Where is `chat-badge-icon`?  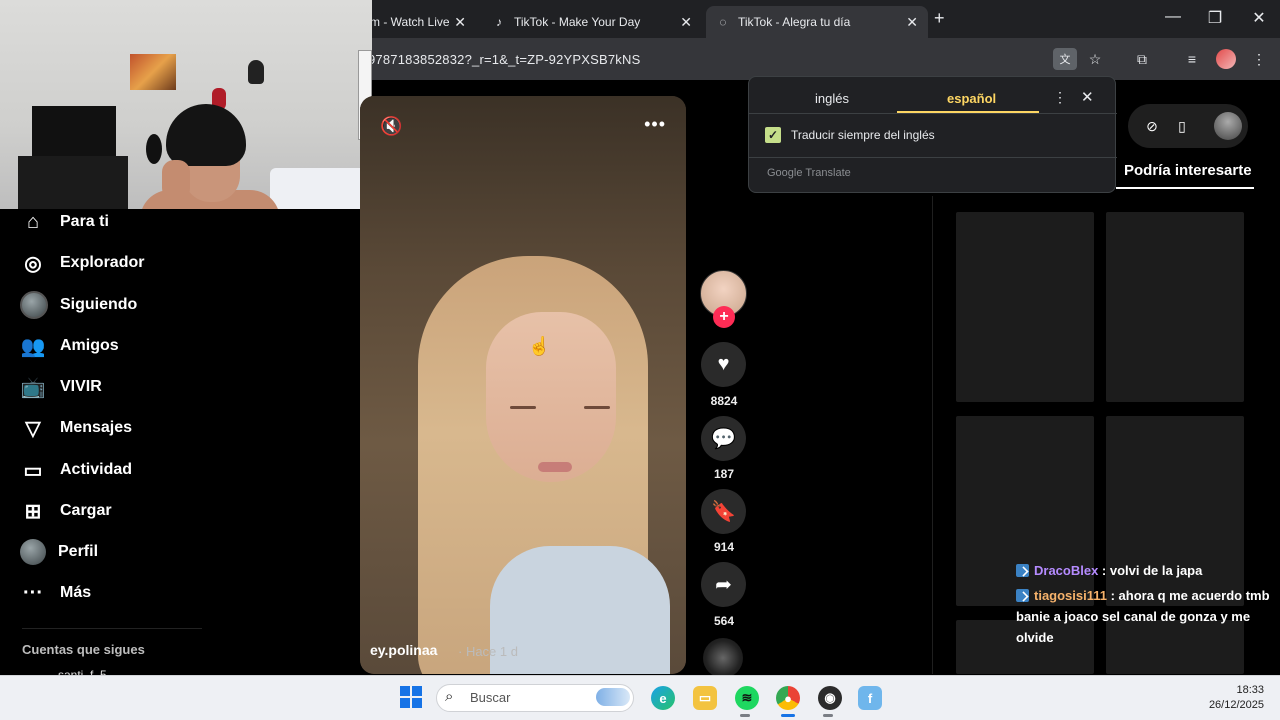
chat-badge-icon is located at coordinates (1022, 595).